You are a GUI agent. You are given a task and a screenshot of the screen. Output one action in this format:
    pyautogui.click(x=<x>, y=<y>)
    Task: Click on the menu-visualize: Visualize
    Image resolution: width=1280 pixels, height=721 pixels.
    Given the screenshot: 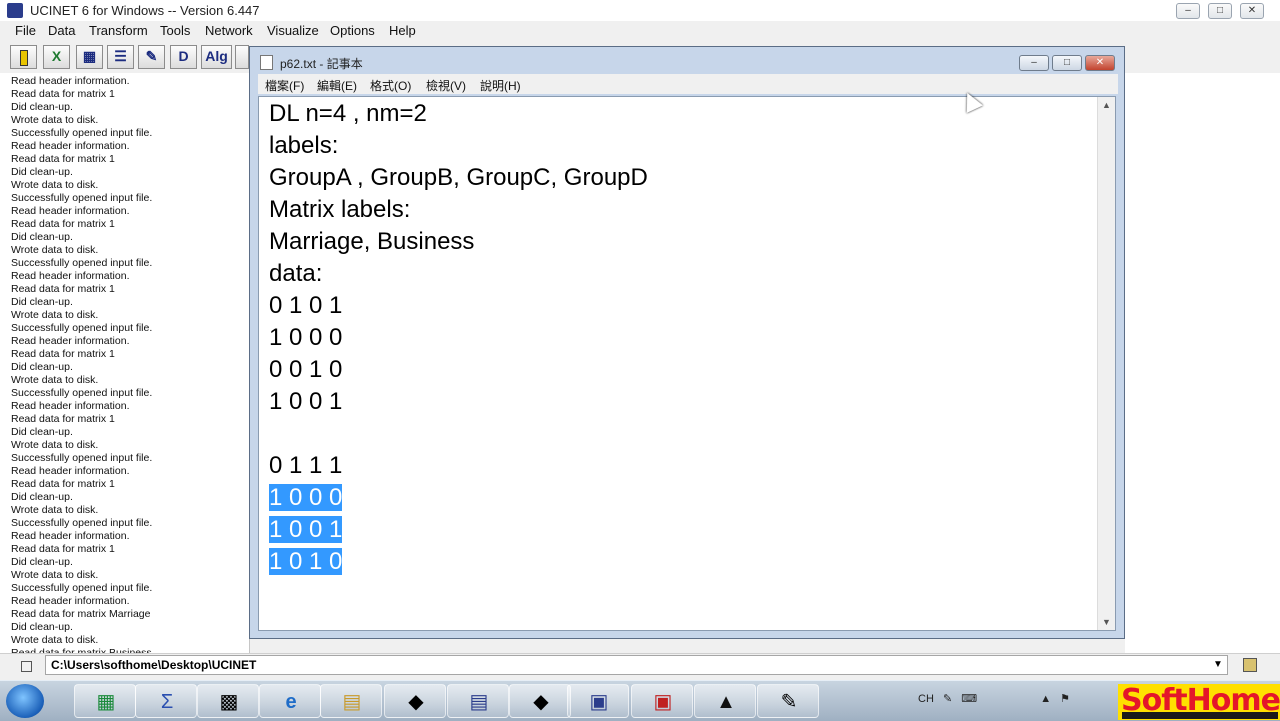 What is the action you would take?
    pyautogui.click(x=293, y=30)
    